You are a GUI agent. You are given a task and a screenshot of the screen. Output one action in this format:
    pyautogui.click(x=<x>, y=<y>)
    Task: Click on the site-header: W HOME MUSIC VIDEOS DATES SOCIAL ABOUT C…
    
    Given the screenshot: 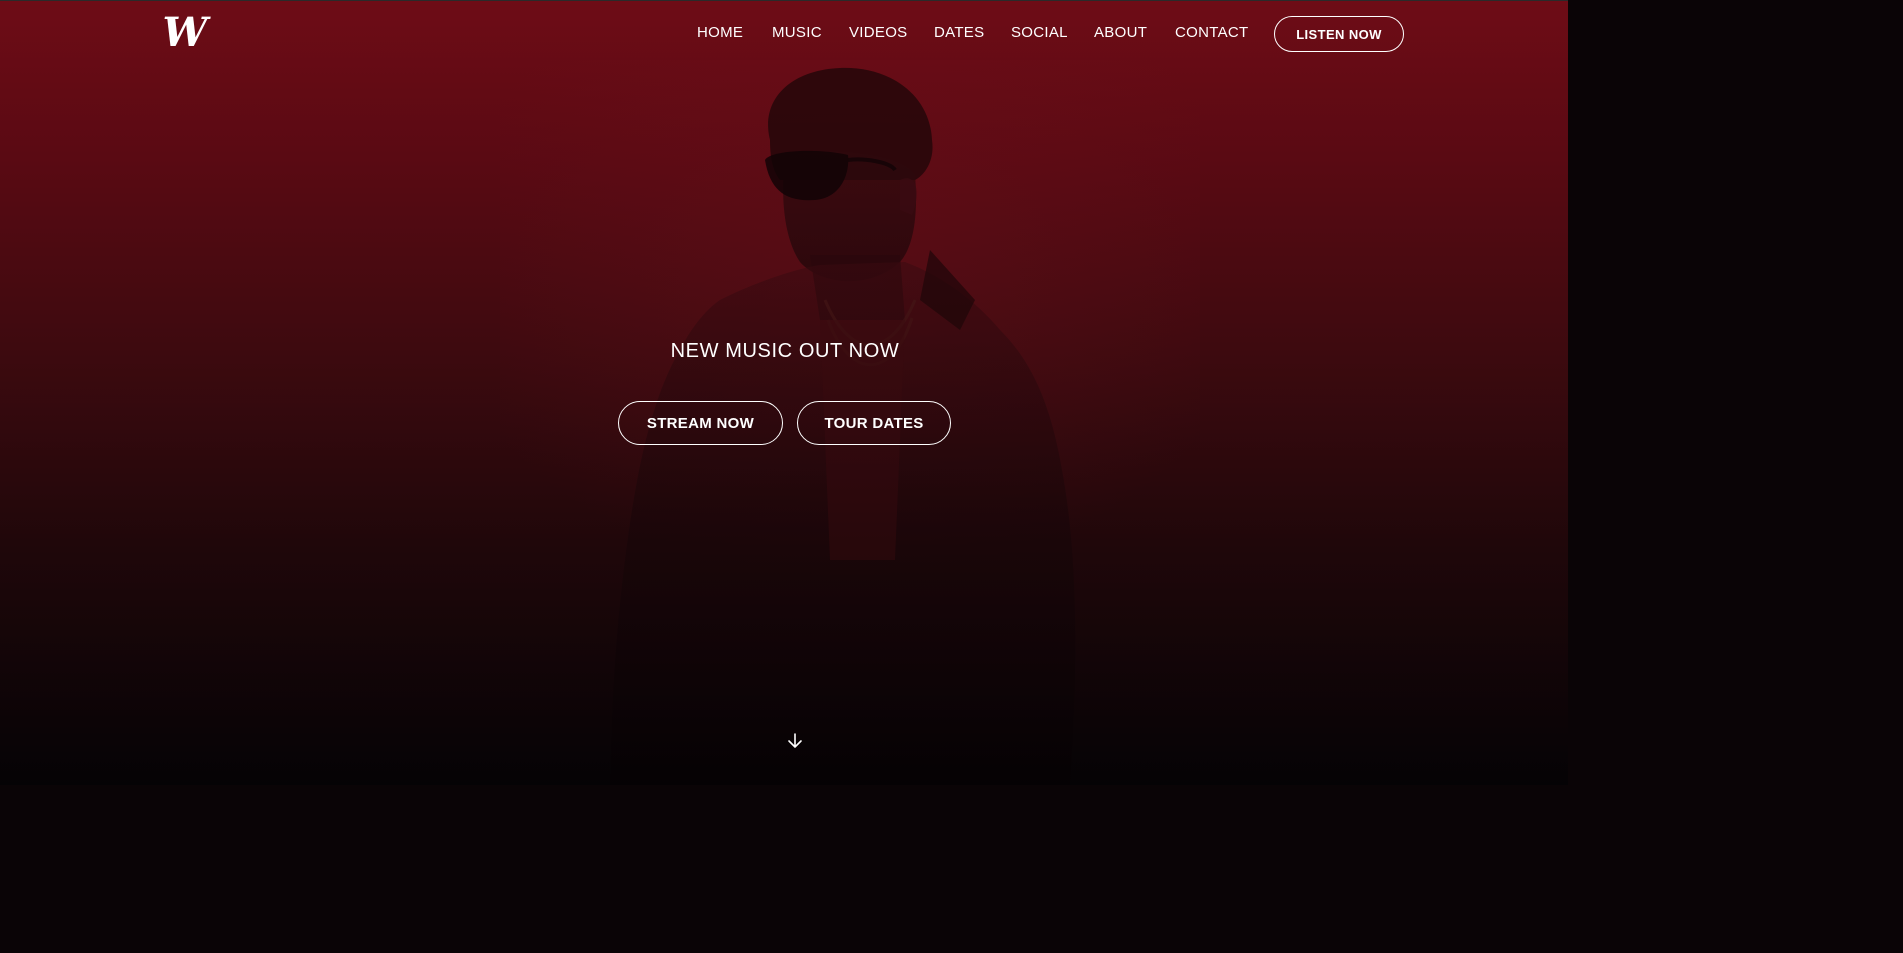 What is the action you would take?
    pyautogui.click(x=784, y=33)
    